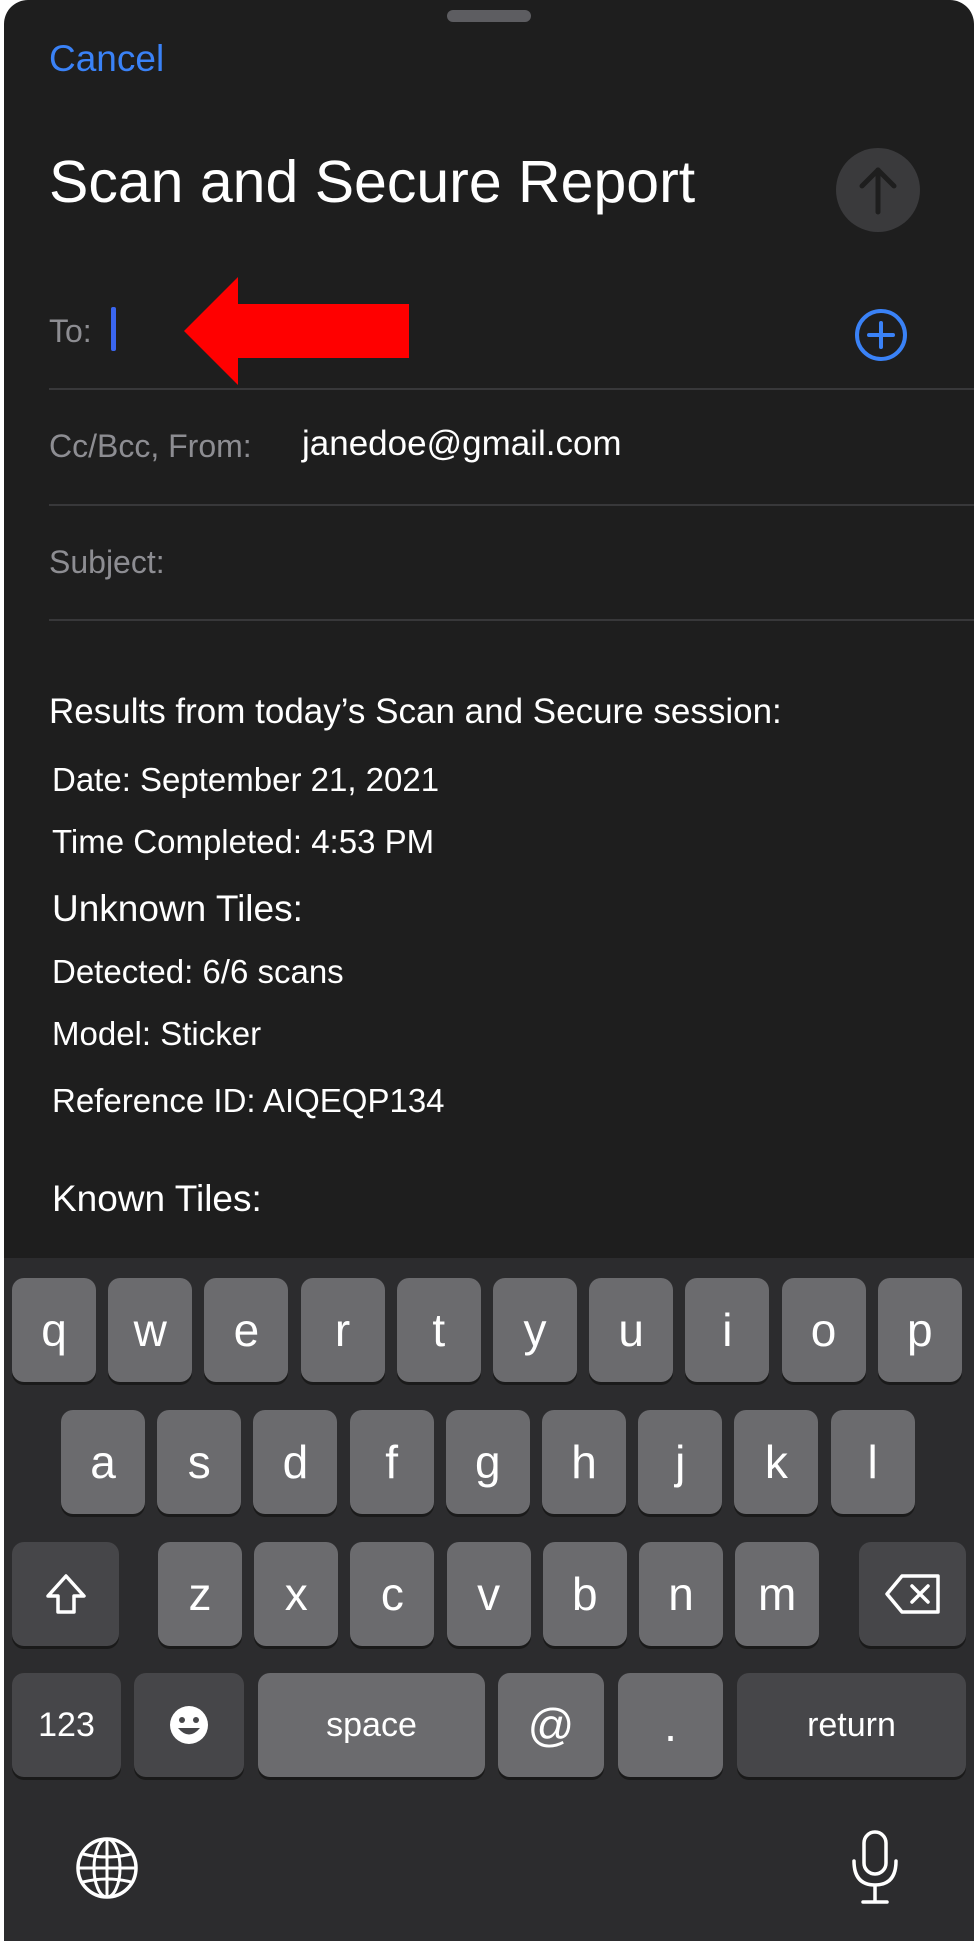 The image size is (977, 1941). I want to click on key-d: d, so click(295, 1462).